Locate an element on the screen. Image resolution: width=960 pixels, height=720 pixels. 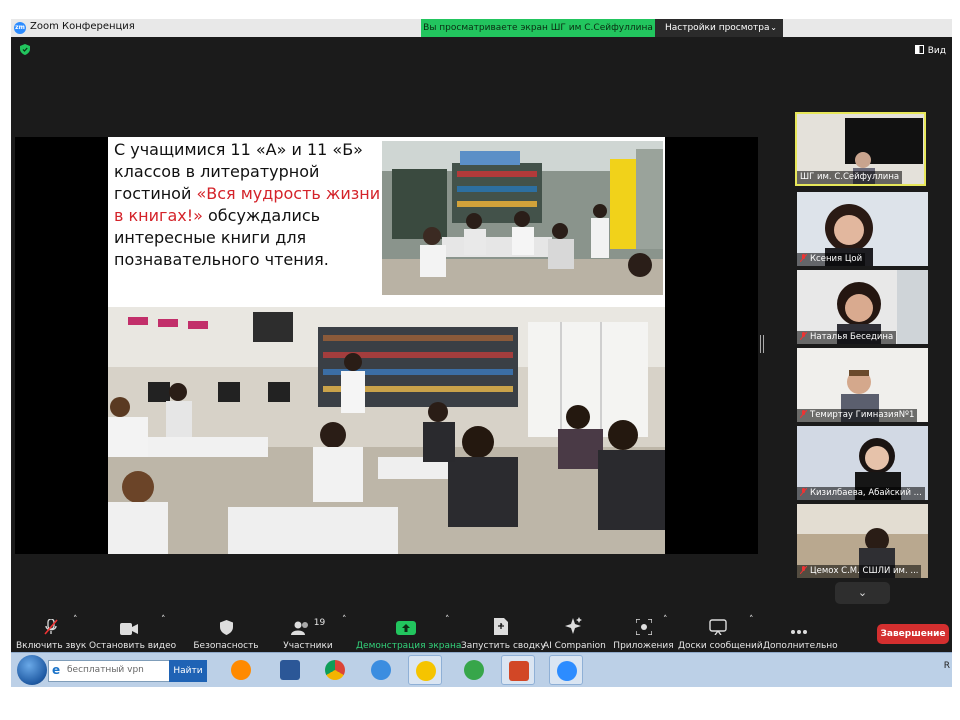
view-button-label: Вид is located at coordinates (936, 51).